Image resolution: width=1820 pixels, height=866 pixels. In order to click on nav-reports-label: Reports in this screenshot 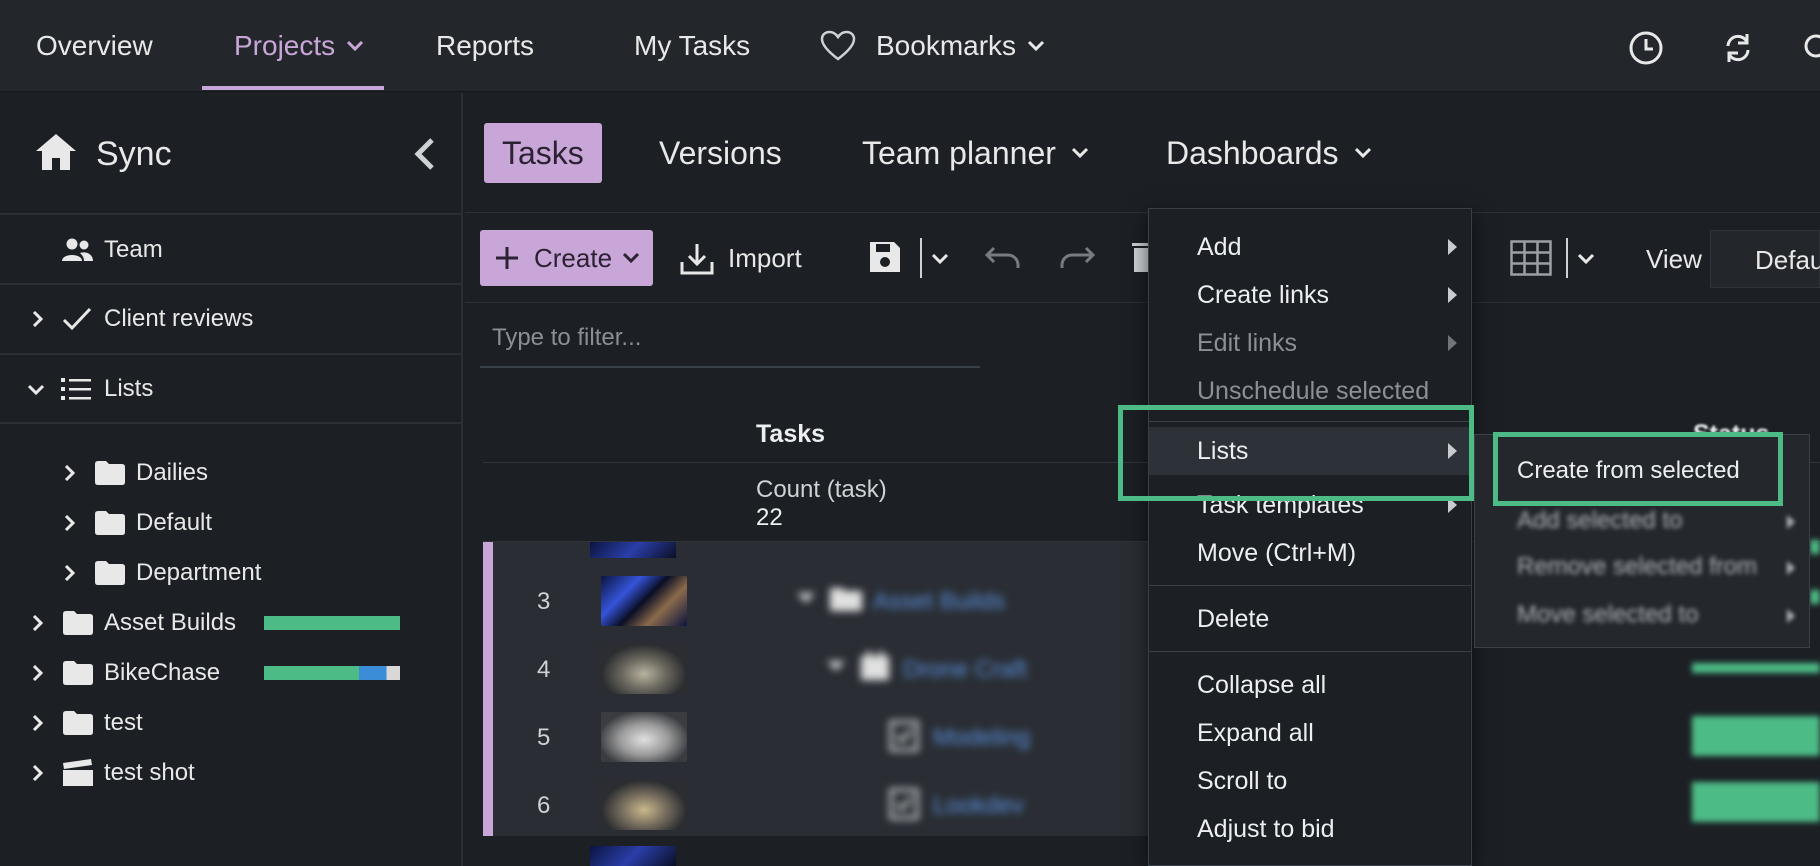, I will do `click(485, 45)`.